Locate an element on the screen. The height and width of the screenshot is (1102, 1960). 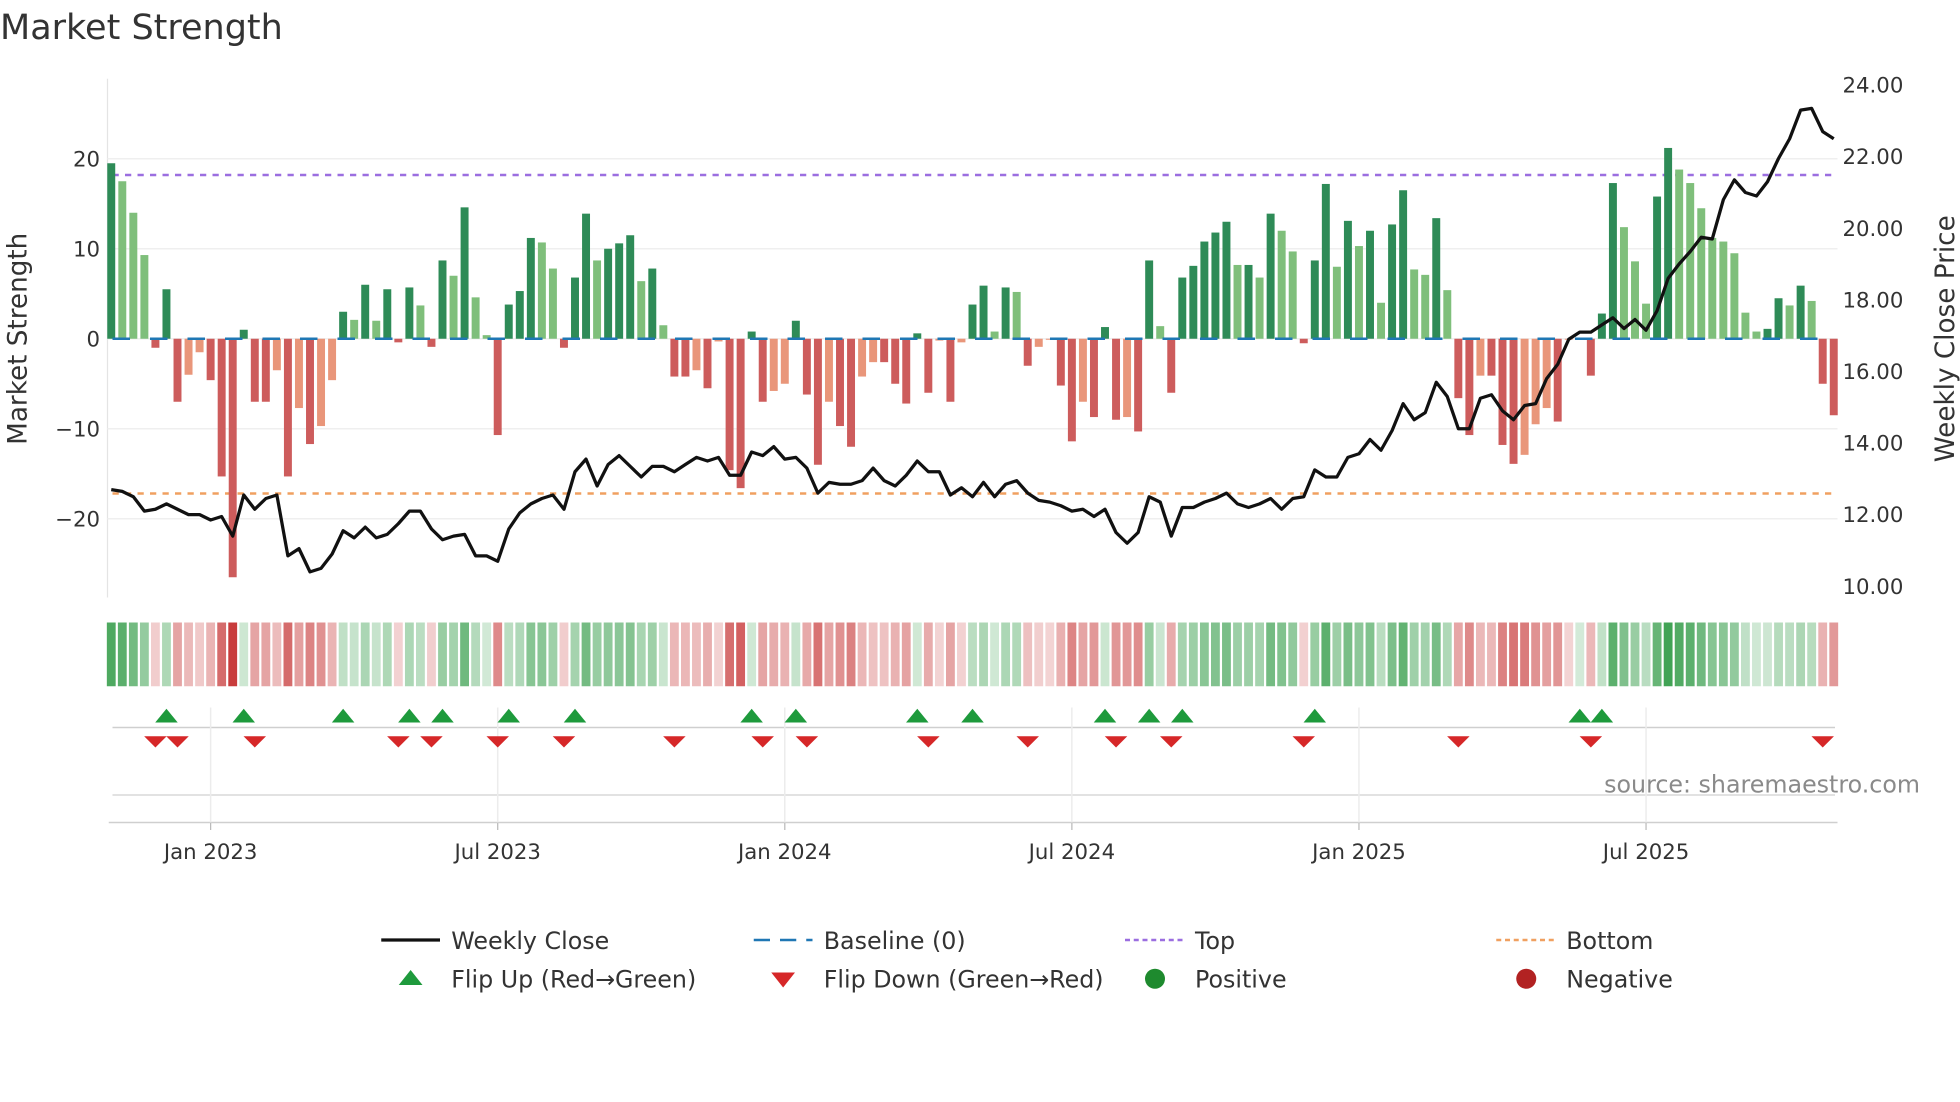
y-tick-label: 10 is located at coordinates (86, 249).